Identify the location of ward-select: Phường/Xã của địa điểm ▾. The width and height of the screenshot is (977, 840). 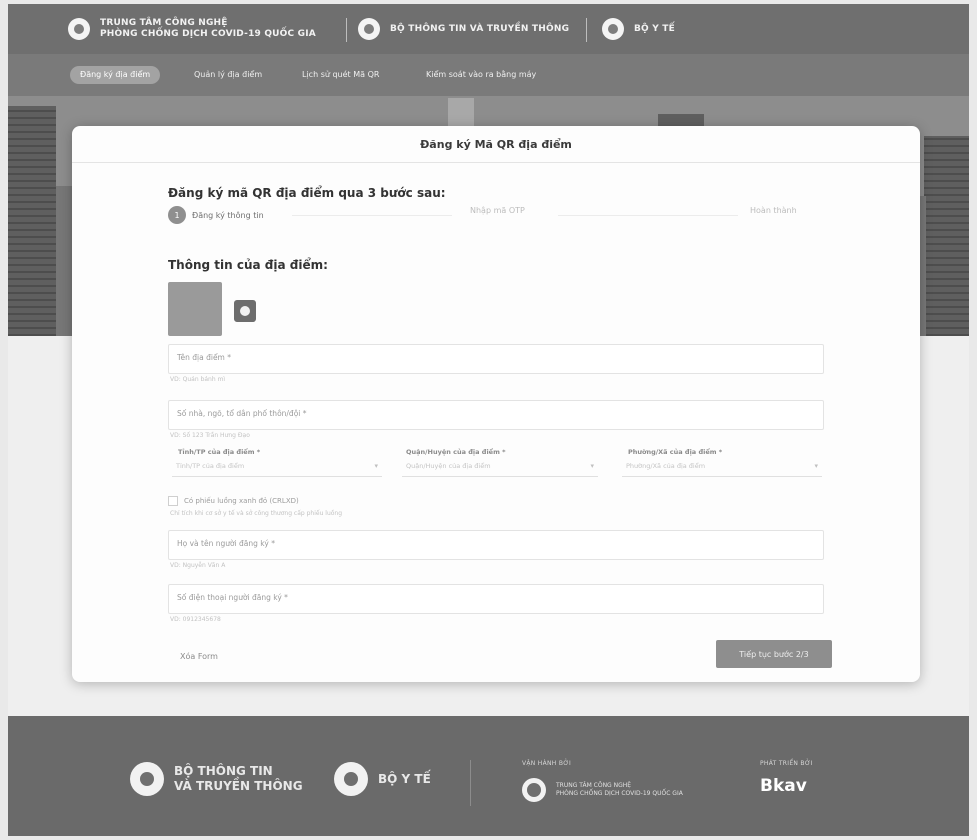
(722, 467).